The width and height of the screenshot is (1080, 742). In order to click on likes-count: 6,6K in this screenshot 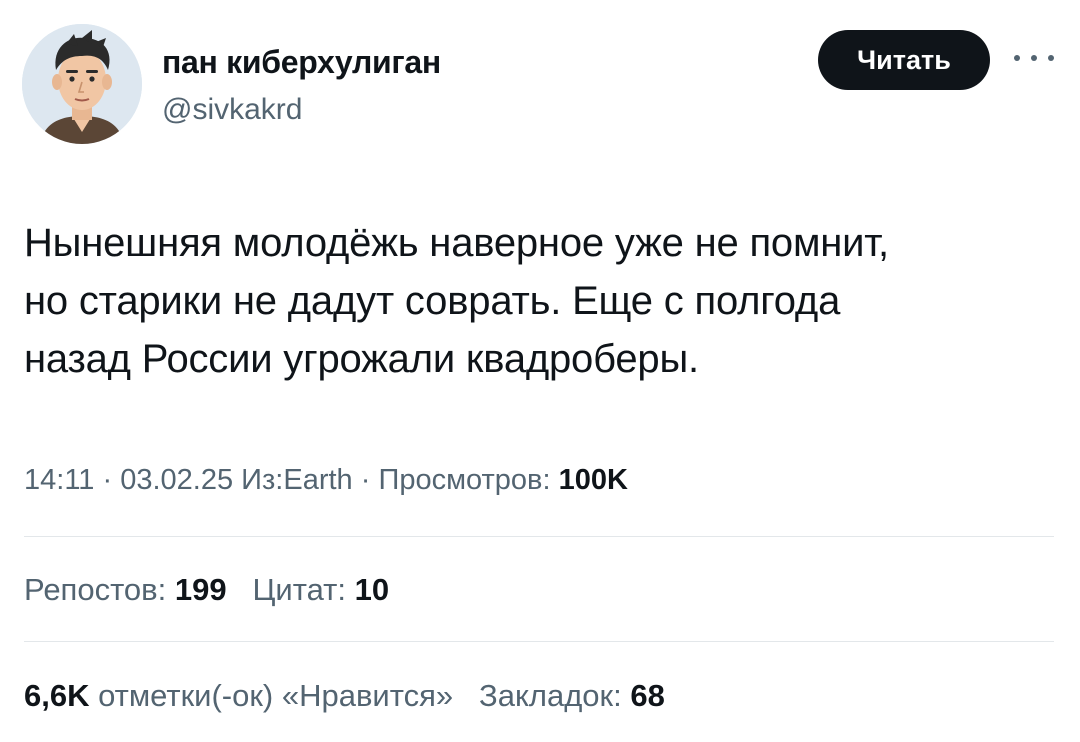, I will do `click(57, 695)`.